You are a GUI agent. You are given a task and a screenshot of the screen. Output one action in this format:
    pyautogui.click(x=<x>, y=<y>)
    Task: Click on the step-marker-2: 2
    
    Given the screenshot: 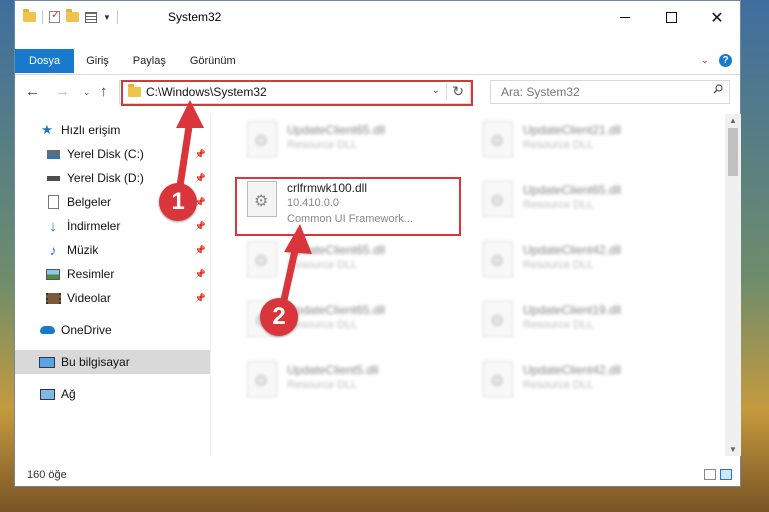 What is the action you would take?
    pyautogui.click(x=279, y=317)
    